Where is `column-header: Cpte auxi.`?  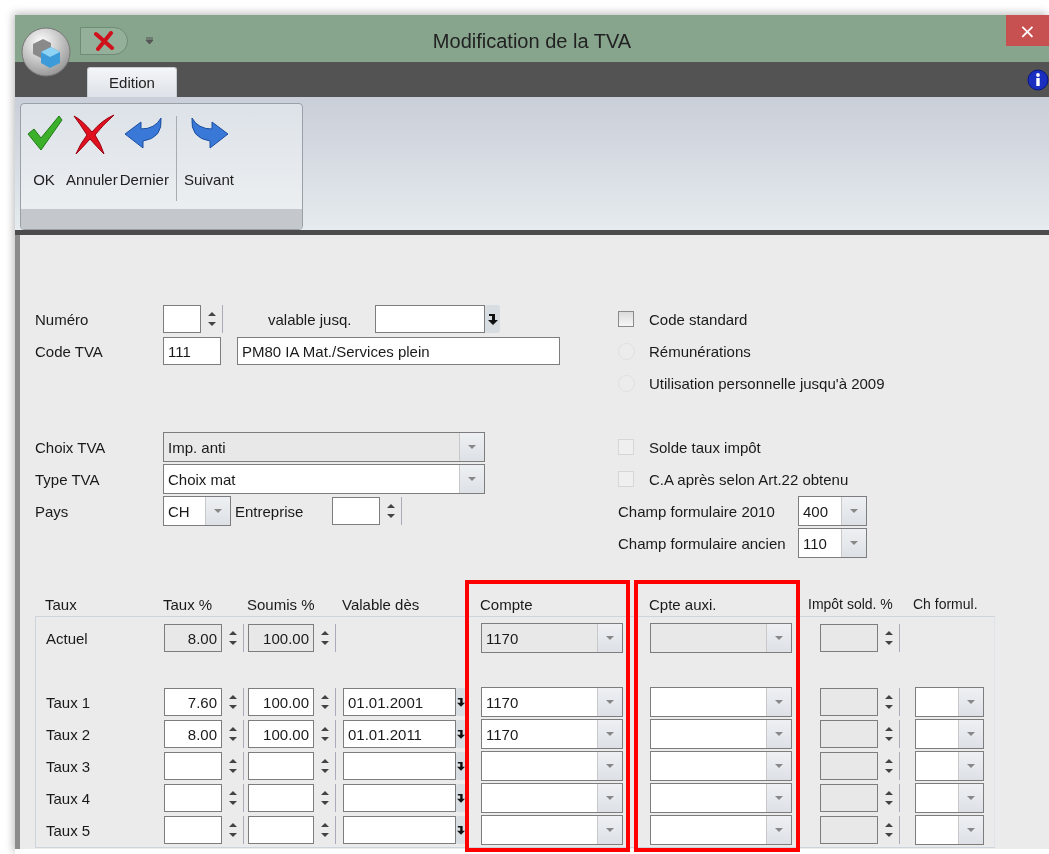 column-header: Cpte auxi. is located at coordinates (683, 604).